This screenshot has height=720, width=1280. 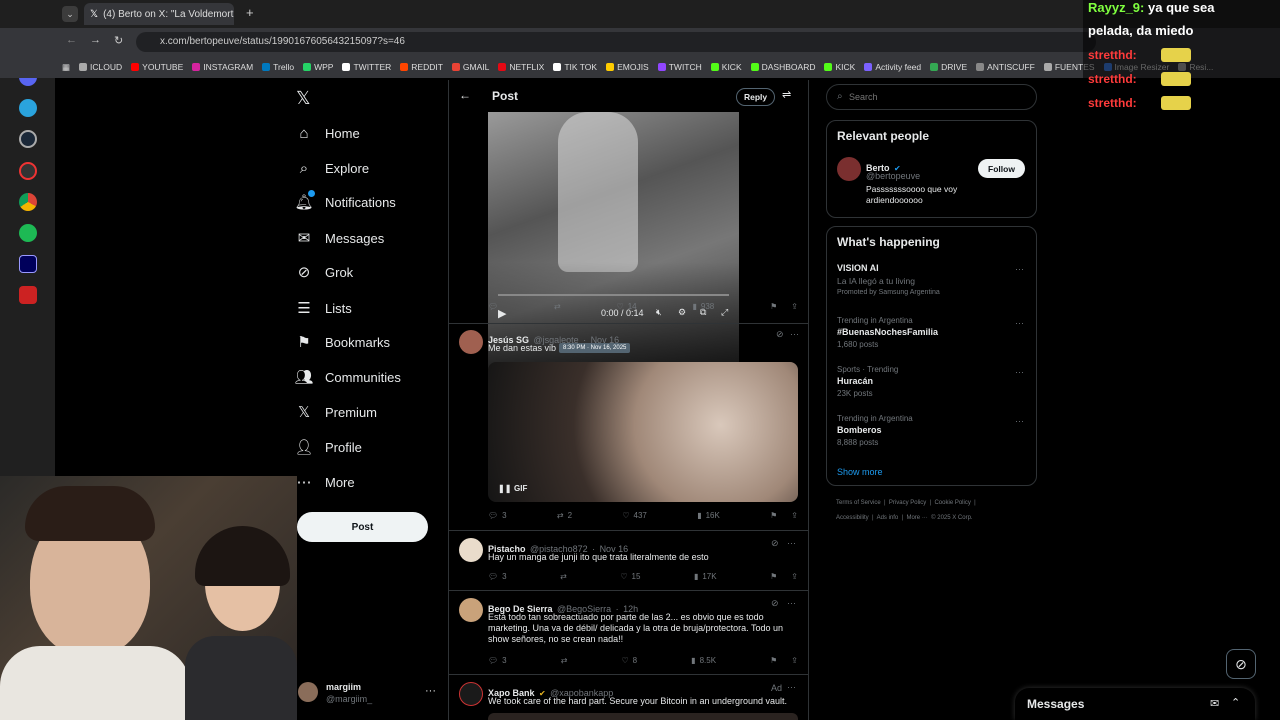 What do you see at coordinates (71, 40) in the screenshot?
I see `back-icon: ←` at bounding box center [71, 40].